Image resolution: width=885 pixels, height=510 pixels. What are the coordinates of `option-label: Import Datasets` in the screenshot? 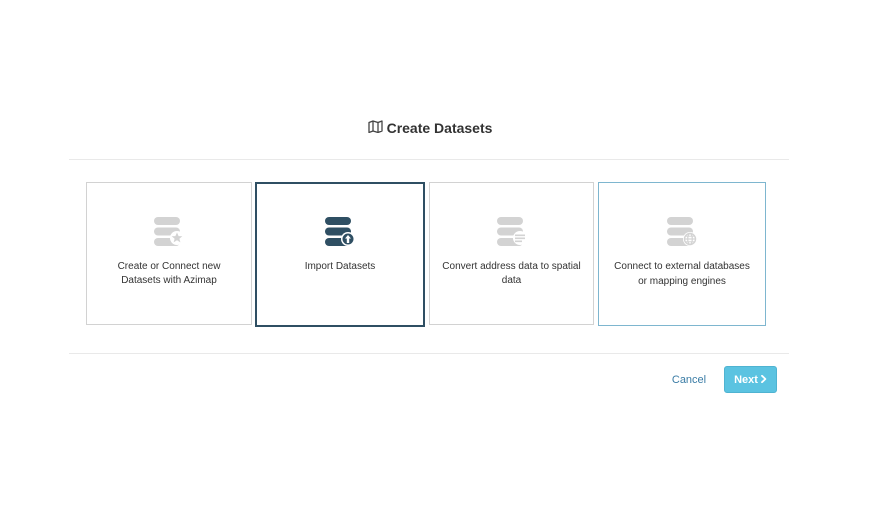 It's located at (340, 266).